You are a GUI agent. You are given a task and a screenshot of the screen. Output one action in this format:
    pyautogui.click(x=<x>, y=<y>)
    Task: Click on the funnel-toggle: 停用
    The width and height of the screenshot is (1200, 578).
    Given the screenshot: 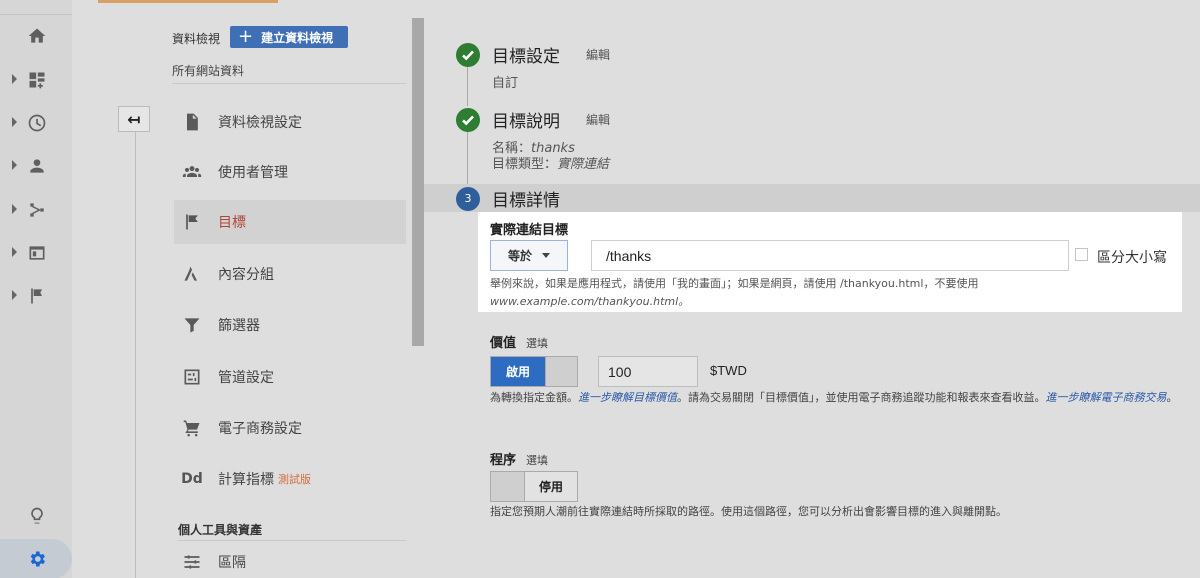 What is the action you would take?
    pyautogui.click(x=534, y=486)
    